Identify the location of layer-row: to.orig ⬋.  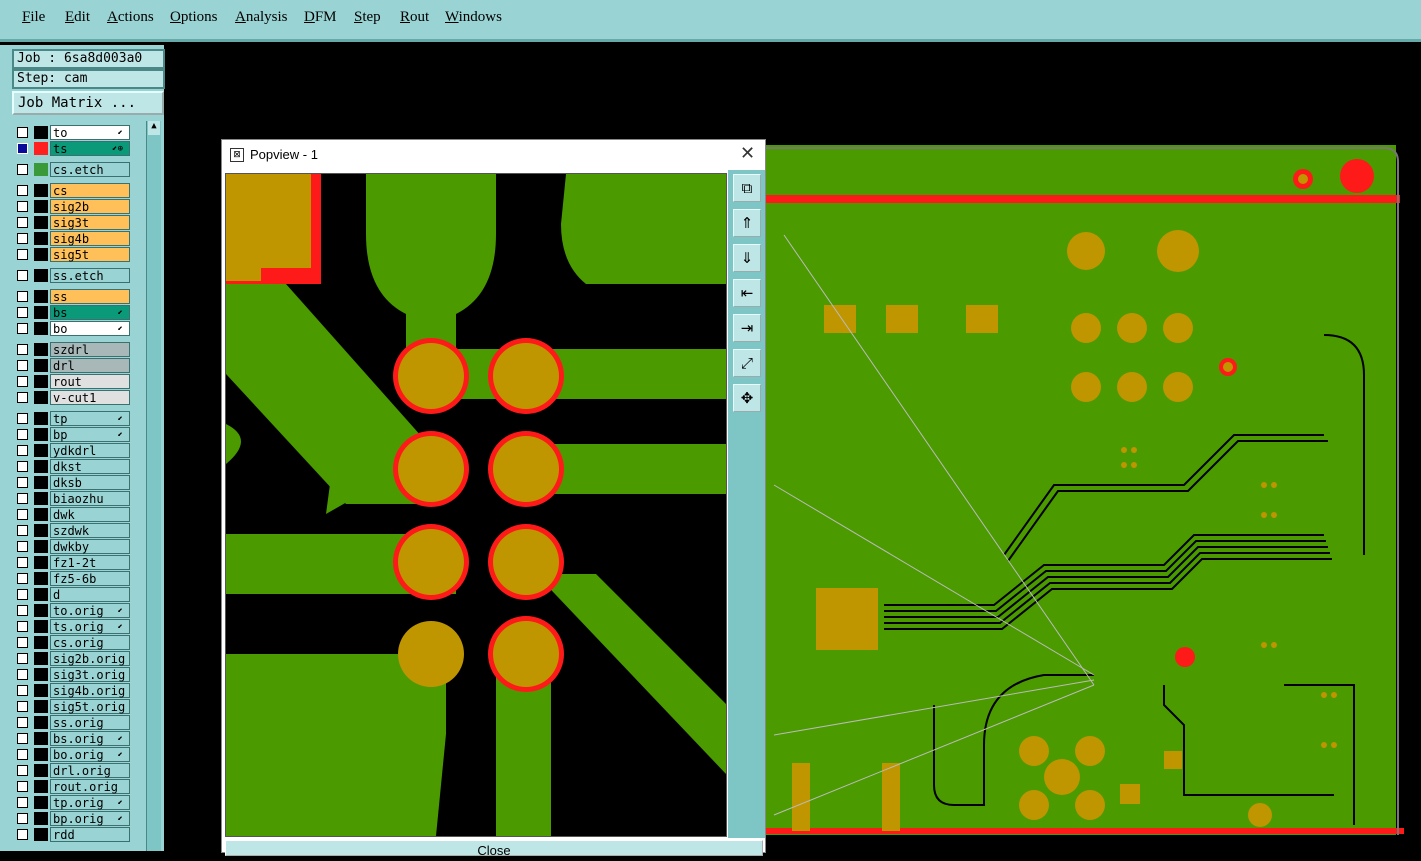
(74, 610).